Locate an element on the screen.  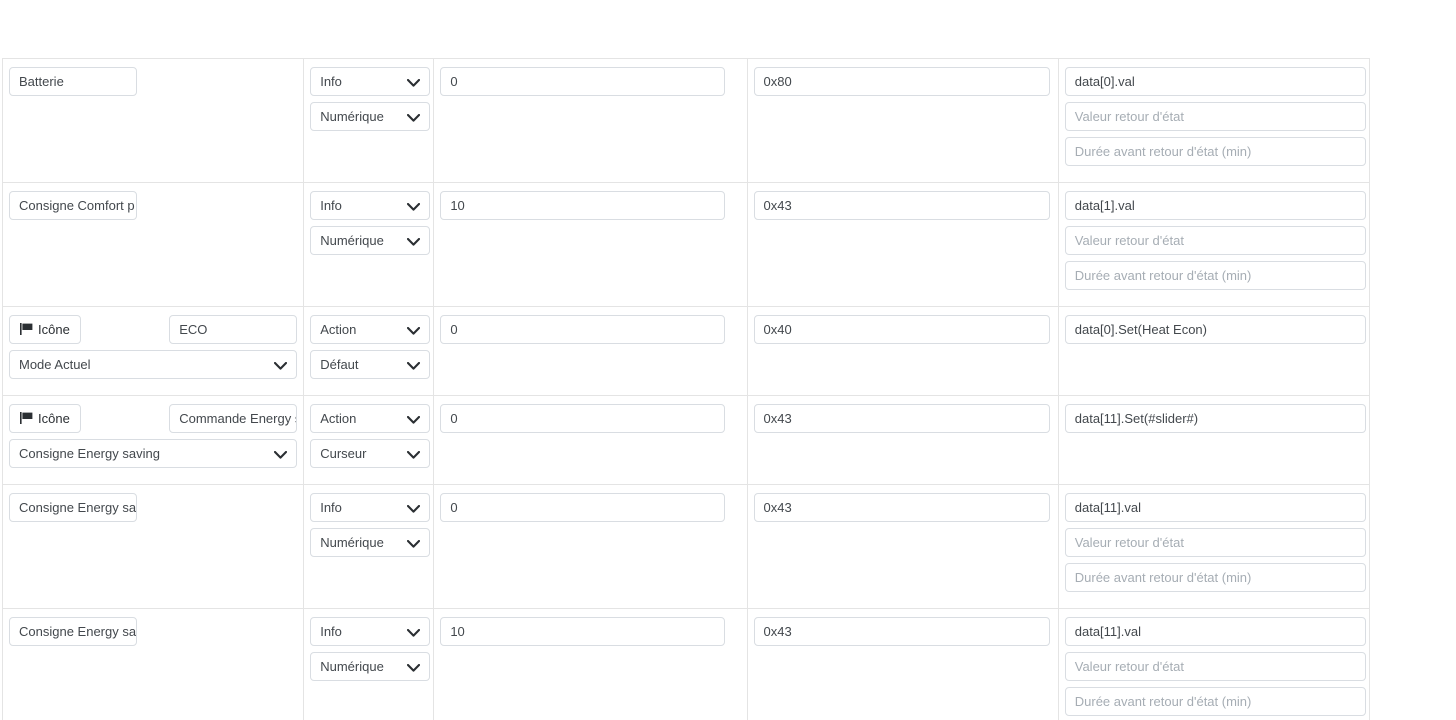
cell-type: Action Curseur is located at coordinates (369, 440).